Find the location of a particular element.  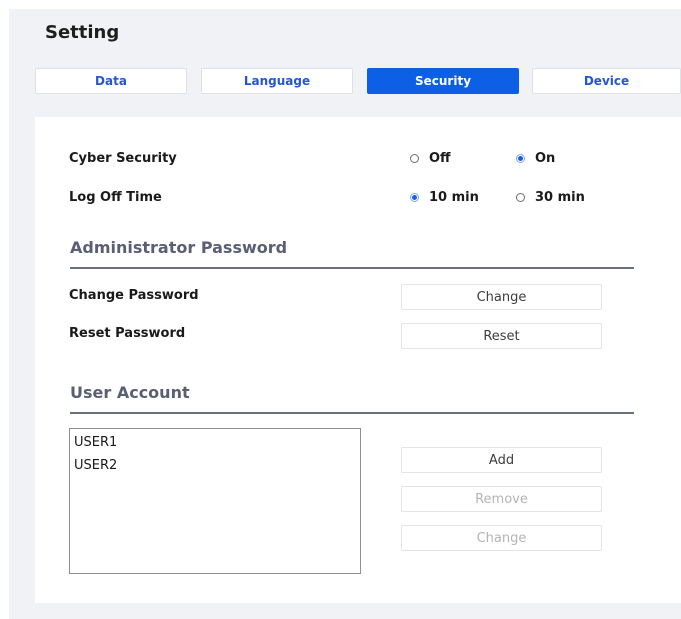

cyber-security-on-radio: On is located at coordinates (535, 158).